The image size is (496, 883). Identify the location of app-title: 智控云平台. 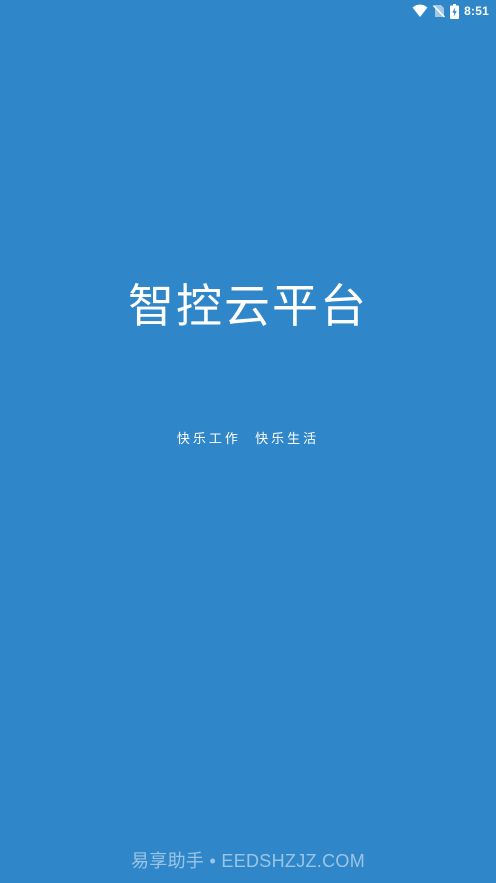
(248, 306).